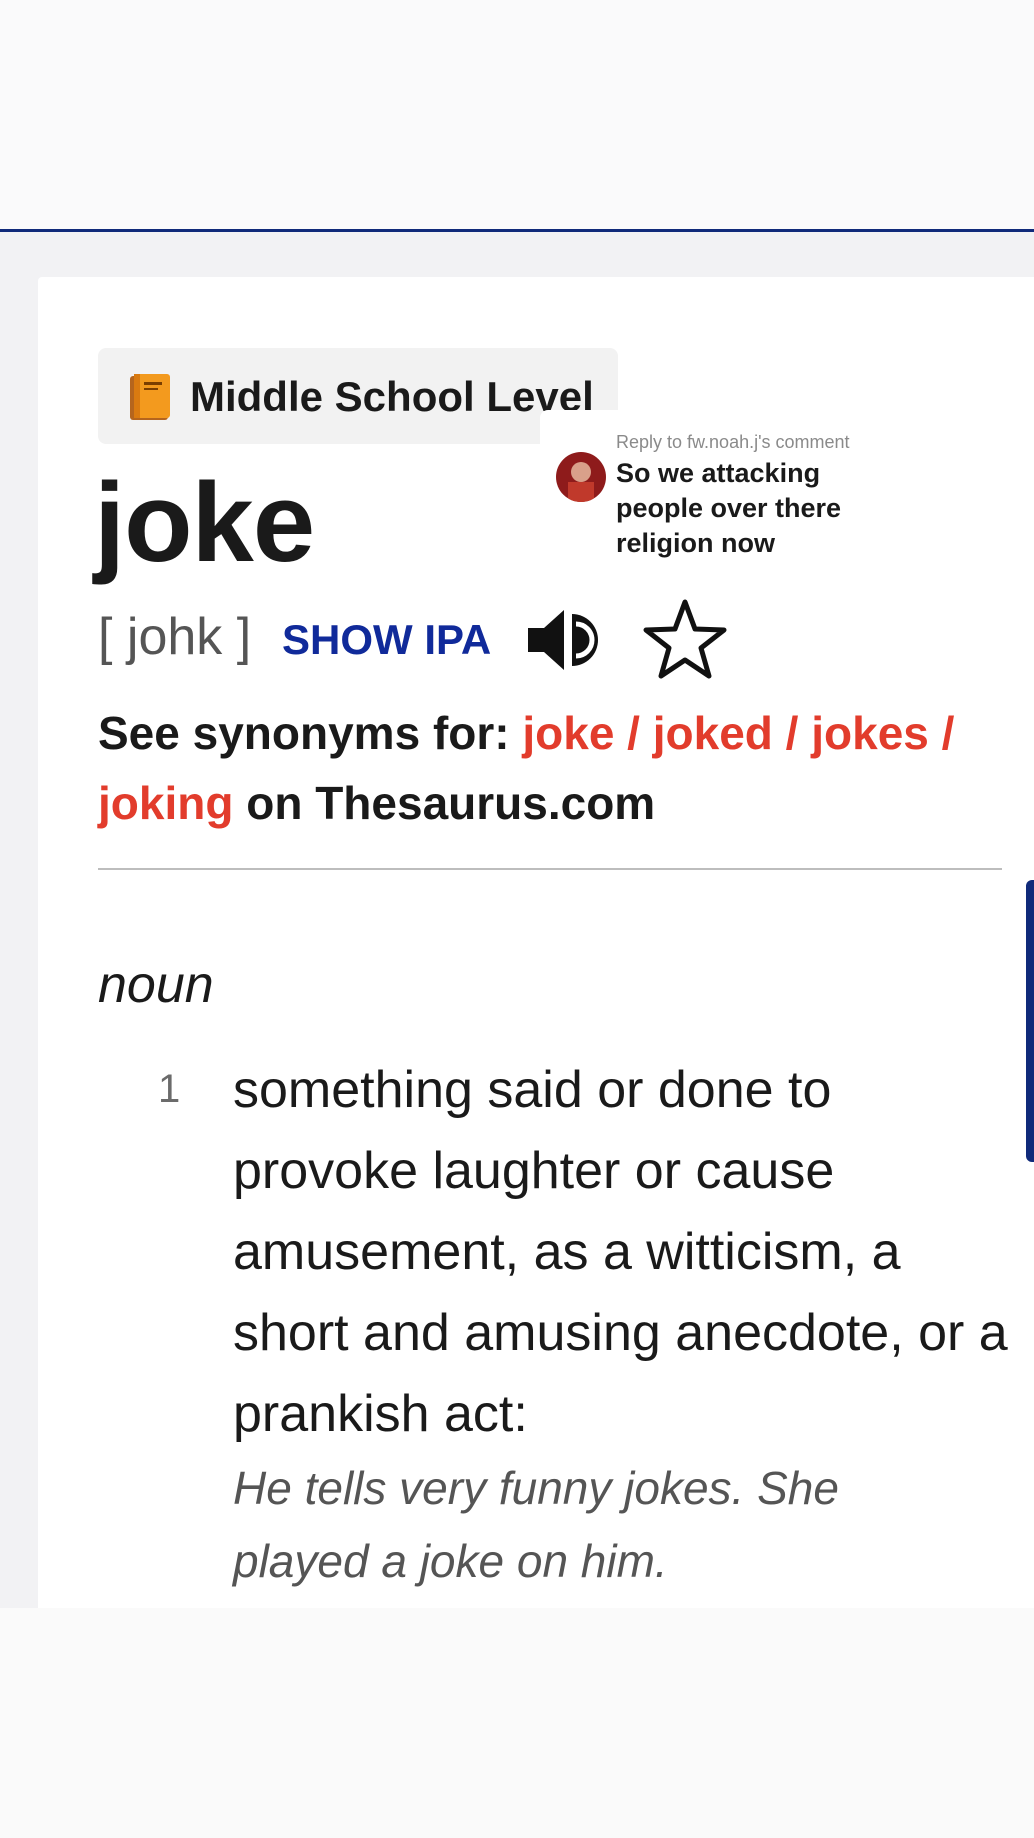 This screenshot has width=1034, height=1838. What do you see at coordinates (451, 803) in the screenshot?
I see `synonyms-suffix: on Thesaurus.com` at bounding box center [451, 803].